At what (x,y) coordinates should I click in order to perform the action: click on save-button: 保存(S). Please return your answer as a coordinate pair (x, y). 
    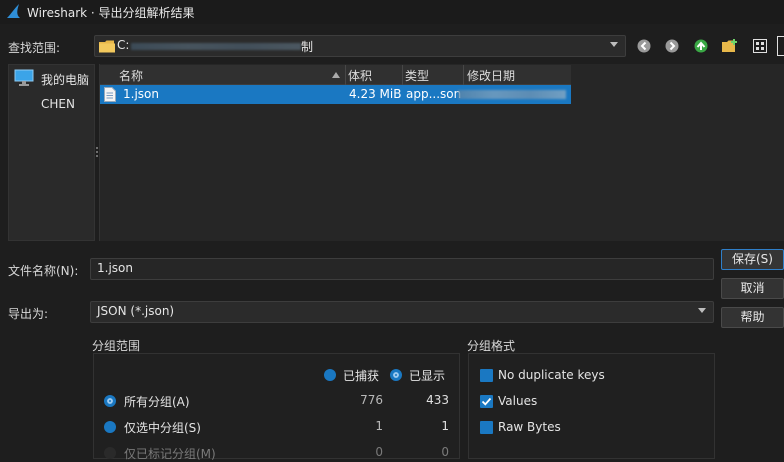
    Looking at the image, I should click on (752, 259).